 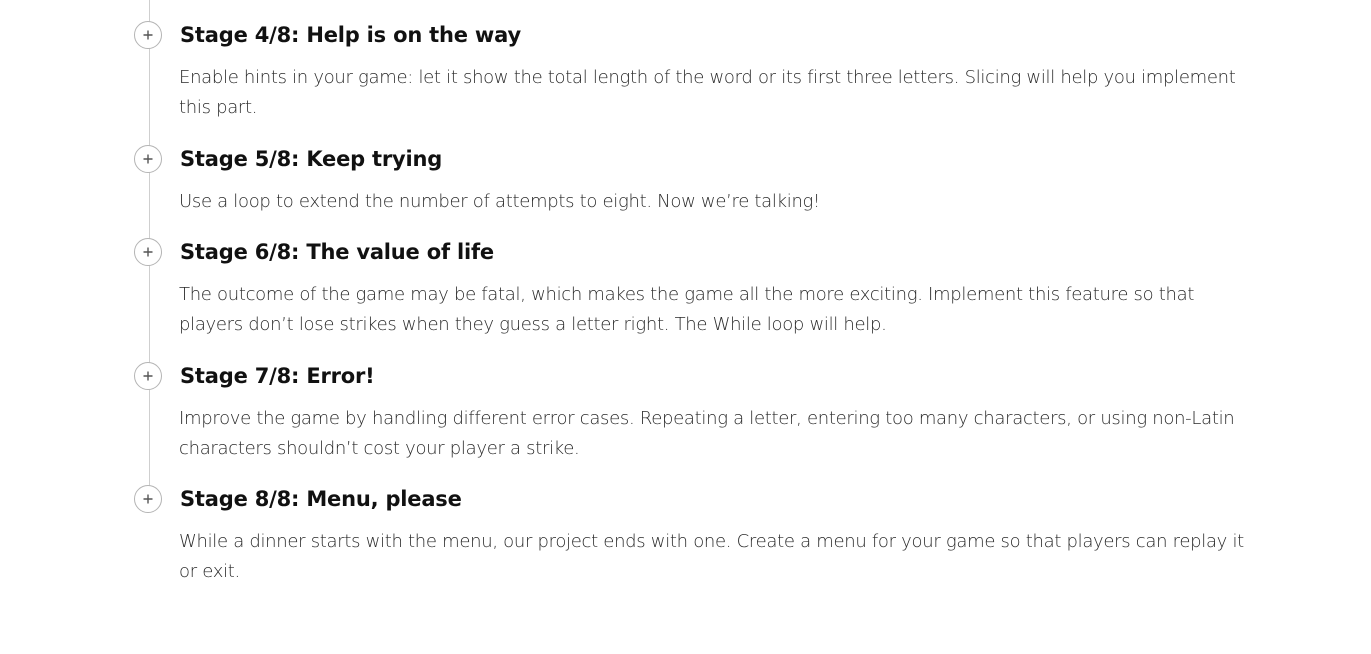 I want to click on stage-title: Stage 6/8: The value of life, so click(x=337, y=252).